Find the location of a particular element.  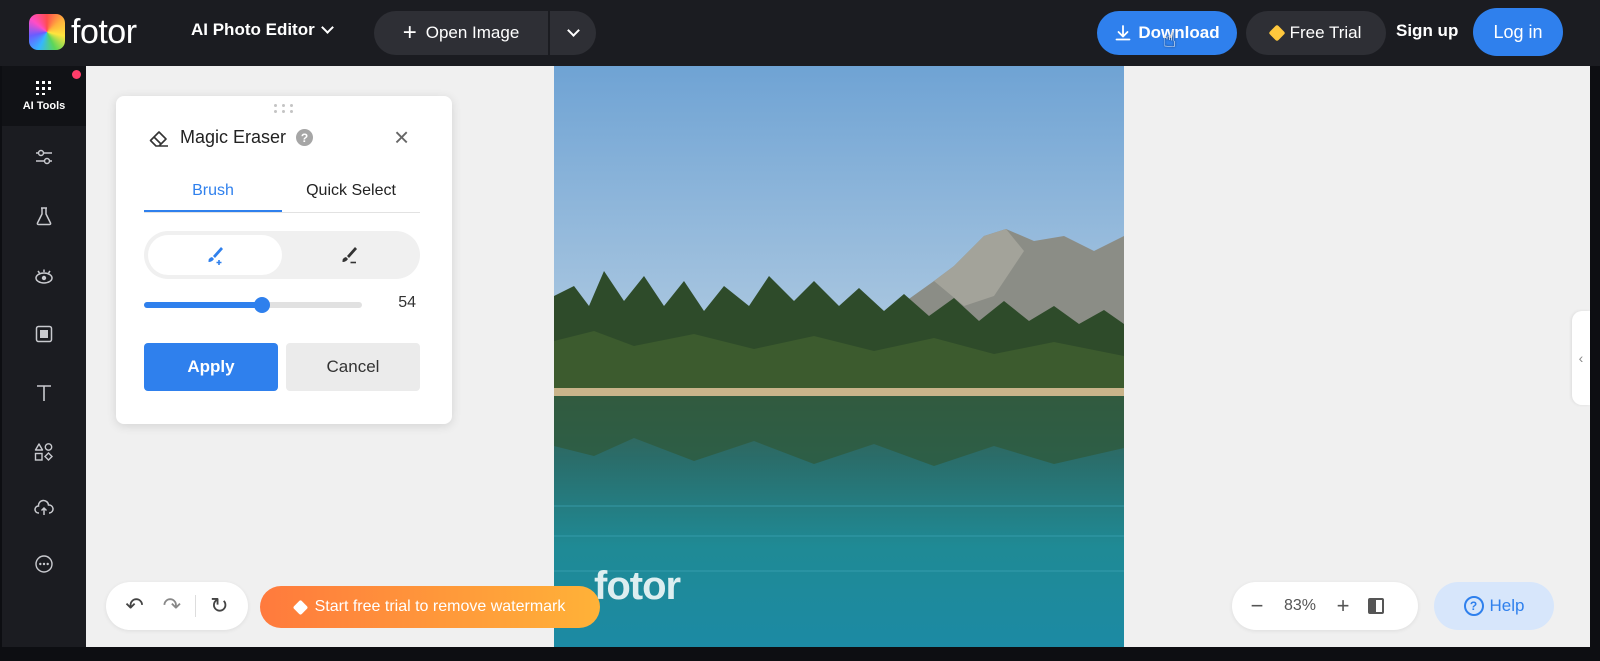

logo-text: fotor is located at coordinates (104, 32).